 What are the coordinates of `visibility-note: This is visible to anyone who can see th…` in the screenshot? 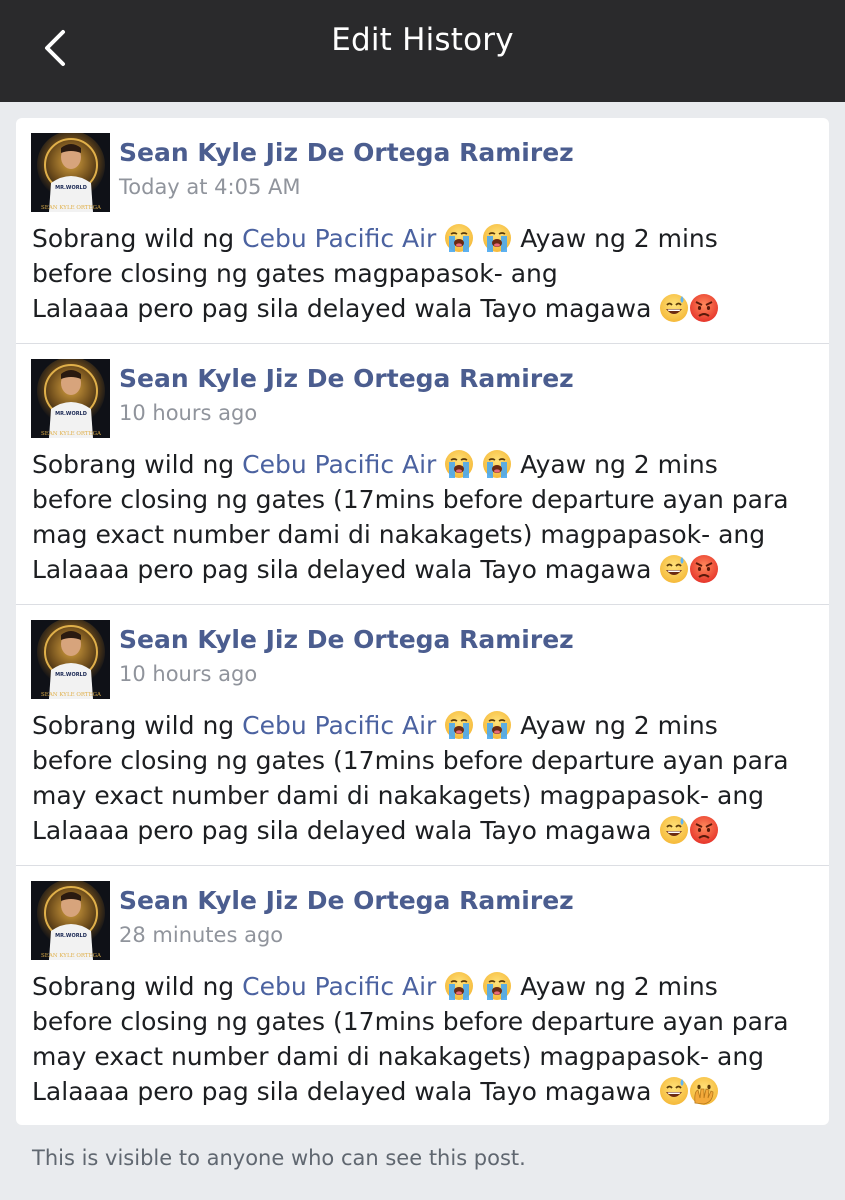 It's located at (279, 1158).